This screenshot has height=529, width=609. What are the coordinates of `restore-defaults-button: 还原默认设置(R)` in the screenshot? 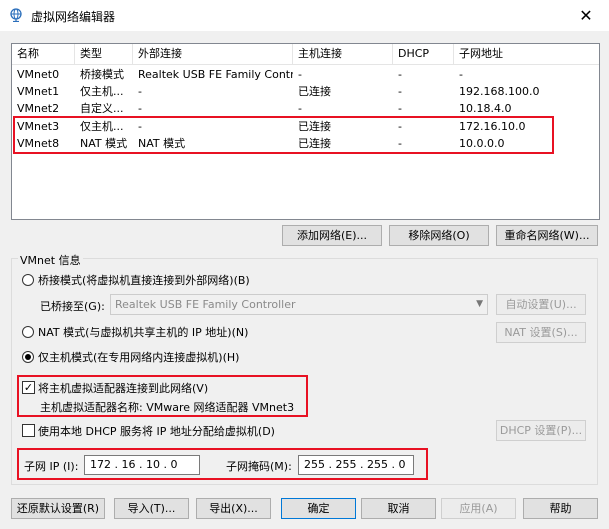 It's located at (58, 508).